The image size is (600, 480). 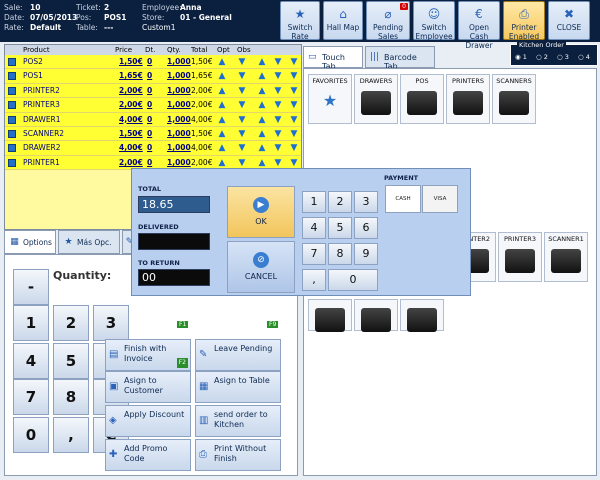 What do you see at coordinates (148, 355) in the screenshot?
I see `action-button: ▤ Finish with Invoice F2` at bounding box center [148, 355].